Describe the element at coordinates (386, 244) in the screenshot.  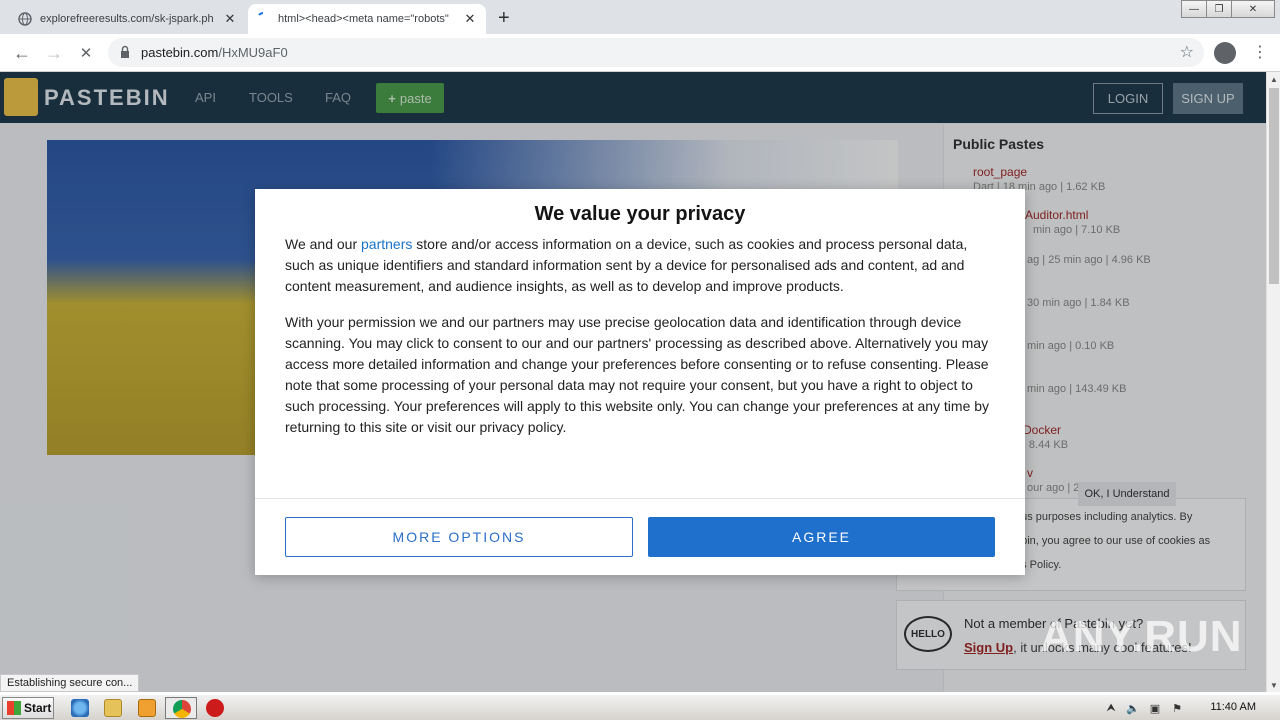
I see `partners-link: partners` at that location.